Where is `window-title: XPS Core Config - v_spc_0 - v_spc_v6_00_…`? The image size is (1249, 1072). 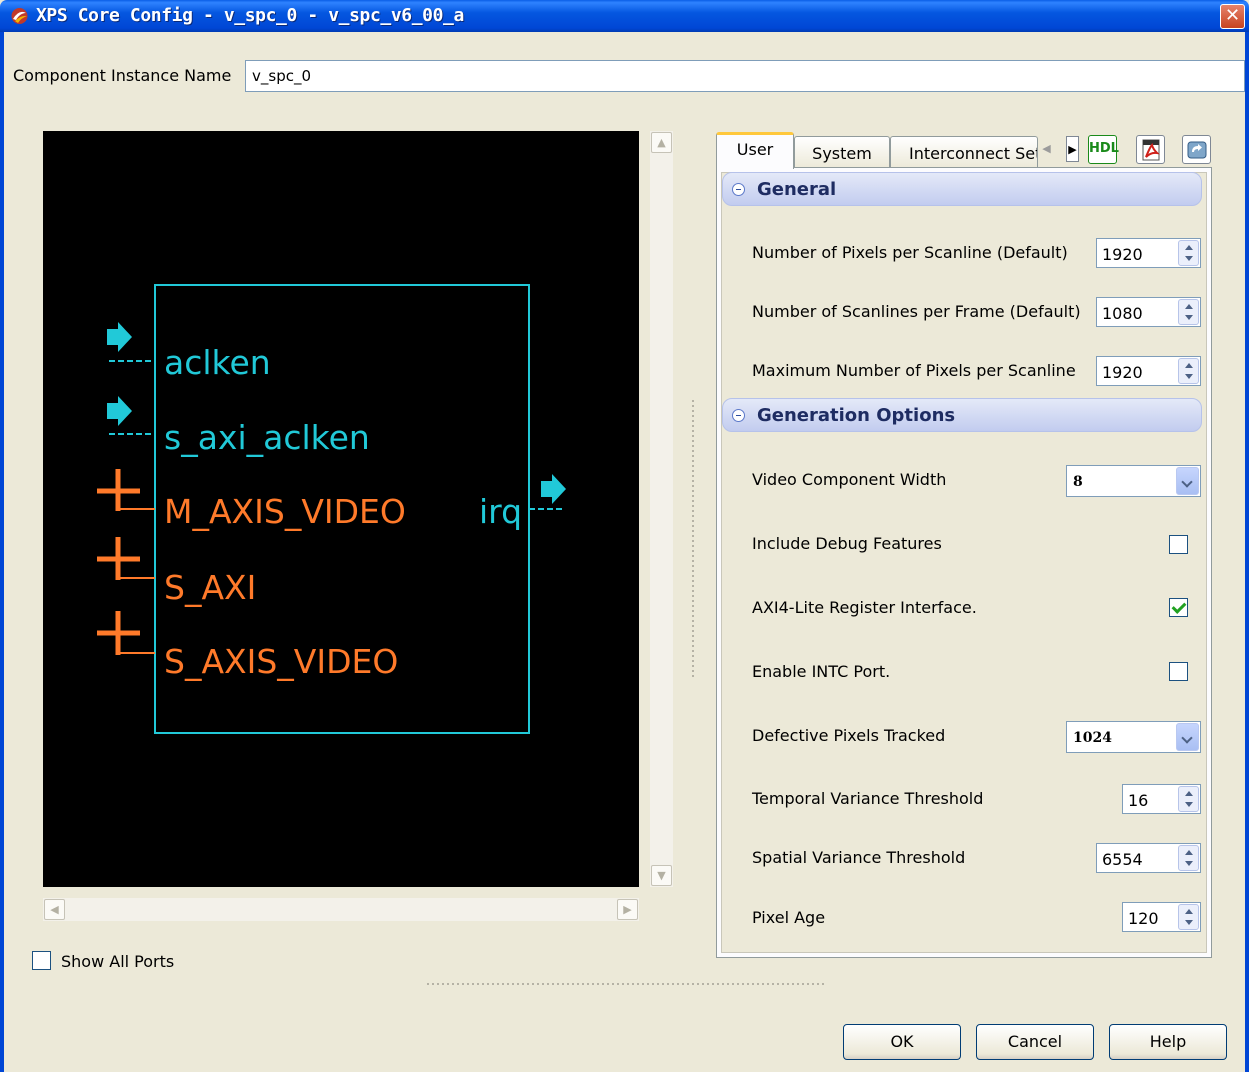 window-title: XPS Core Config - v_spc_0 - v_spc_v6_00_… is located at coordinates (250, 15).